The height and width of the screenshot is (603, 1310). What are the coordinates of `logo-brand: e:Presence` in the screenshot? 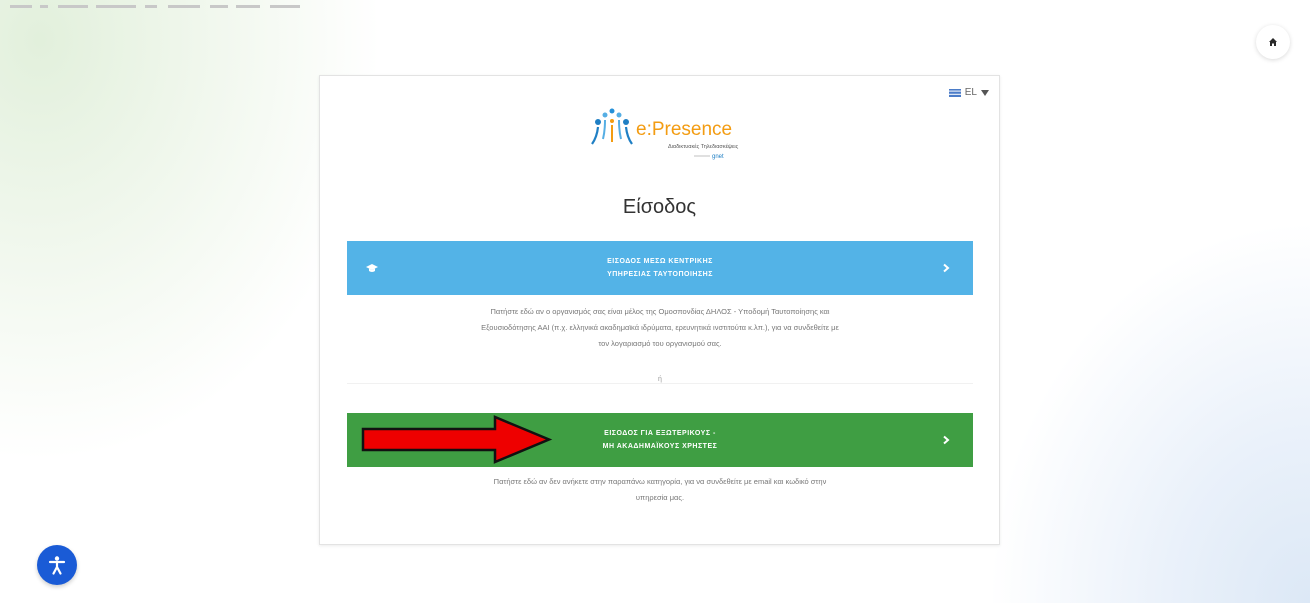 It's located at (684, 129).